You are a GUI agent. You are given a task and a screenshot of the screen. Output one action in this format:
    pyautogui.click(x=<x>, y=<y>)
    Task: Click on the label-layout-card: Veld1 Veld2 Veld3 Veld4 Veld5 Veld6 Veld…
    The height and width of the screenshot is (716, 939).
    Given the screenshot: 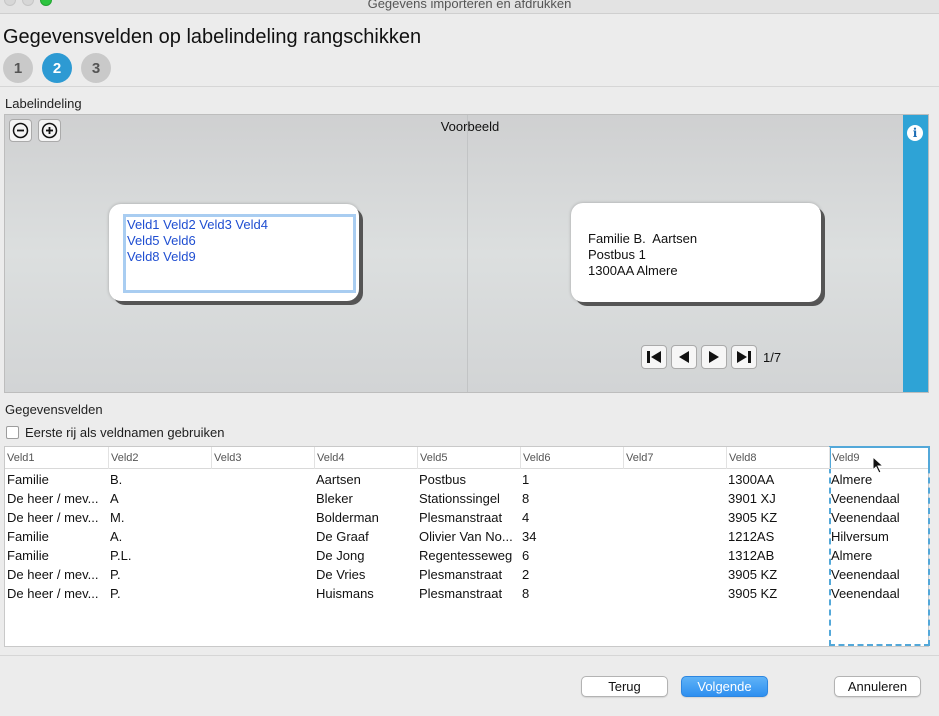 What is the action you would take?
    pyautogui.click(x=234, y=252)
    